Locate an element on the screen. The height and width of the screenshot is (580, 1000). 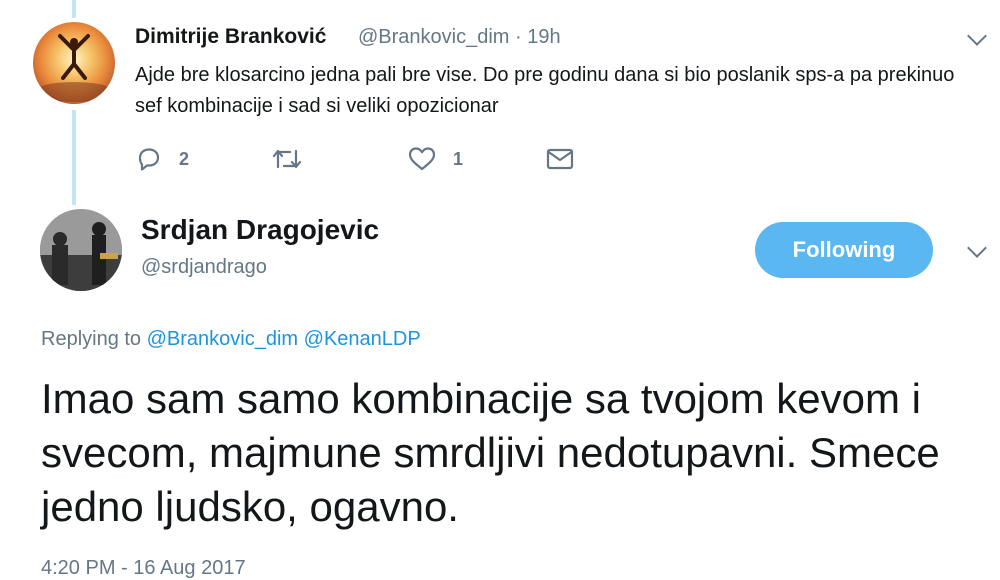
author-handle: @srdjandrago is located at coordinates (204, 267).